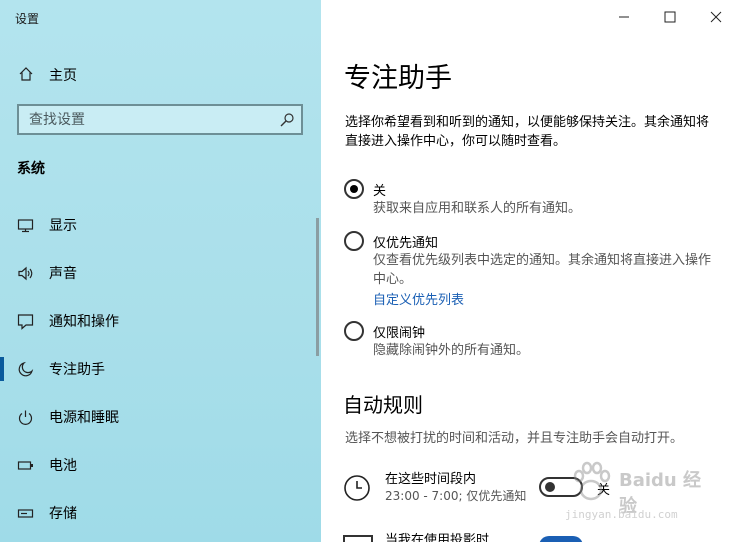  I want to click on section-title: 系统, so click(31, 169).